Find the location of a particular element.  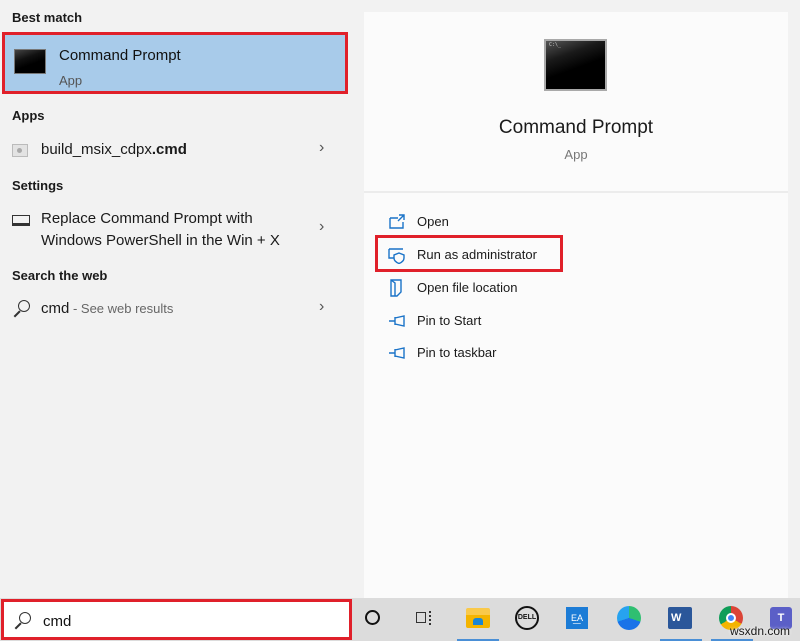

best-match-header: Best match is located at coordinates (47, 17).